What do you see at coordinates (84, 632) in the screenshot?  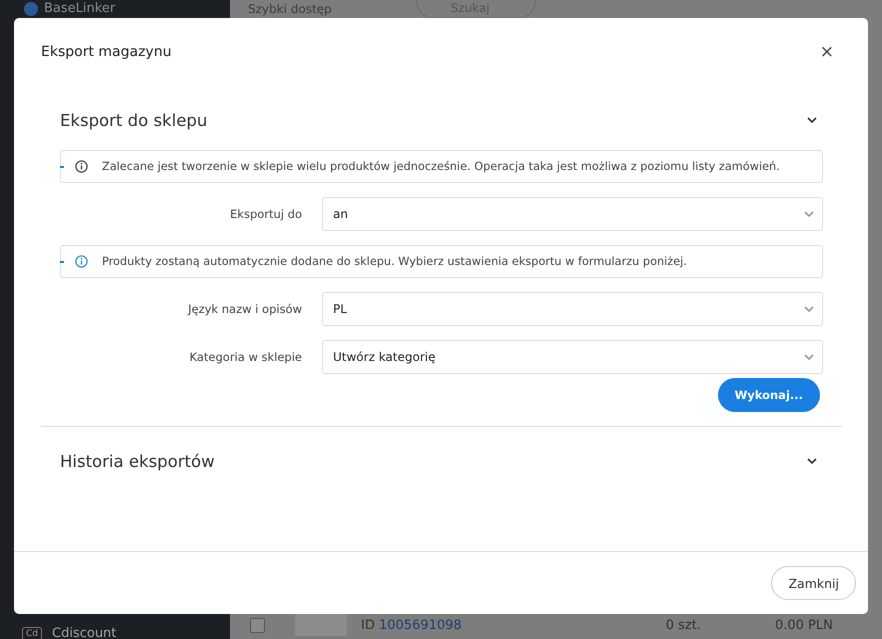 I see `sidebar-item: Cdiscount` at bounding box center [84, 632].